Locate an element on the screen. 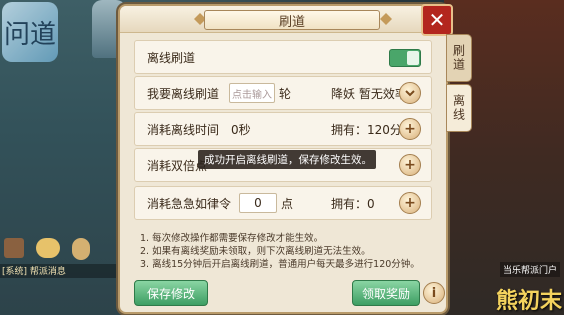 This screenshot has width=564, height=315. chat-area: [系统] 帮派消息 is located at coordinates (60, 276).